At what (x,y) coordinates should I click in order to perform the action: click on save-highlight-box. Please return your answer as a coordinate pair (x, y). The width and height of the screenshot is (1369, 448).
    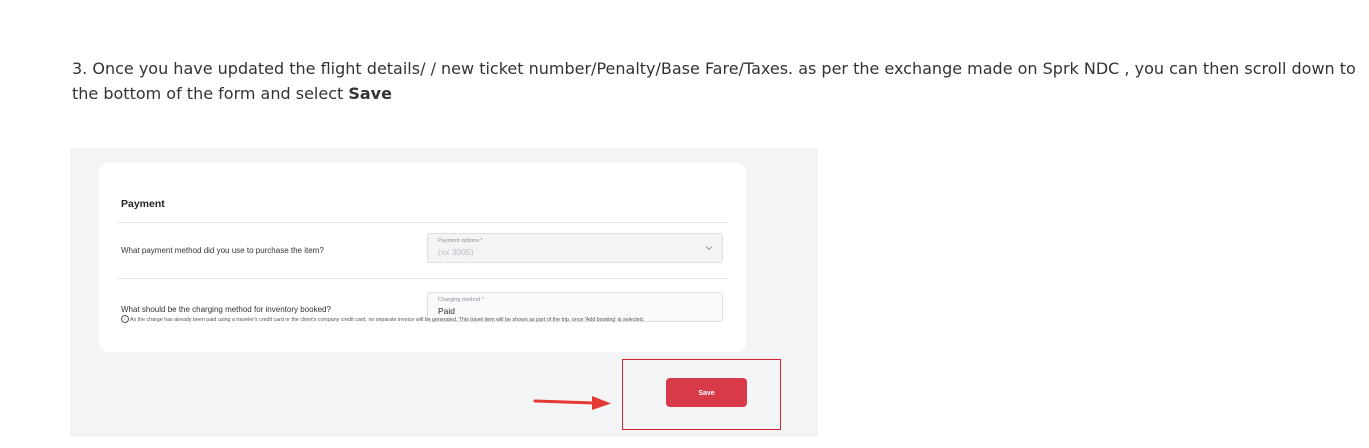
    Looking at the image, I should click on (701, 394).